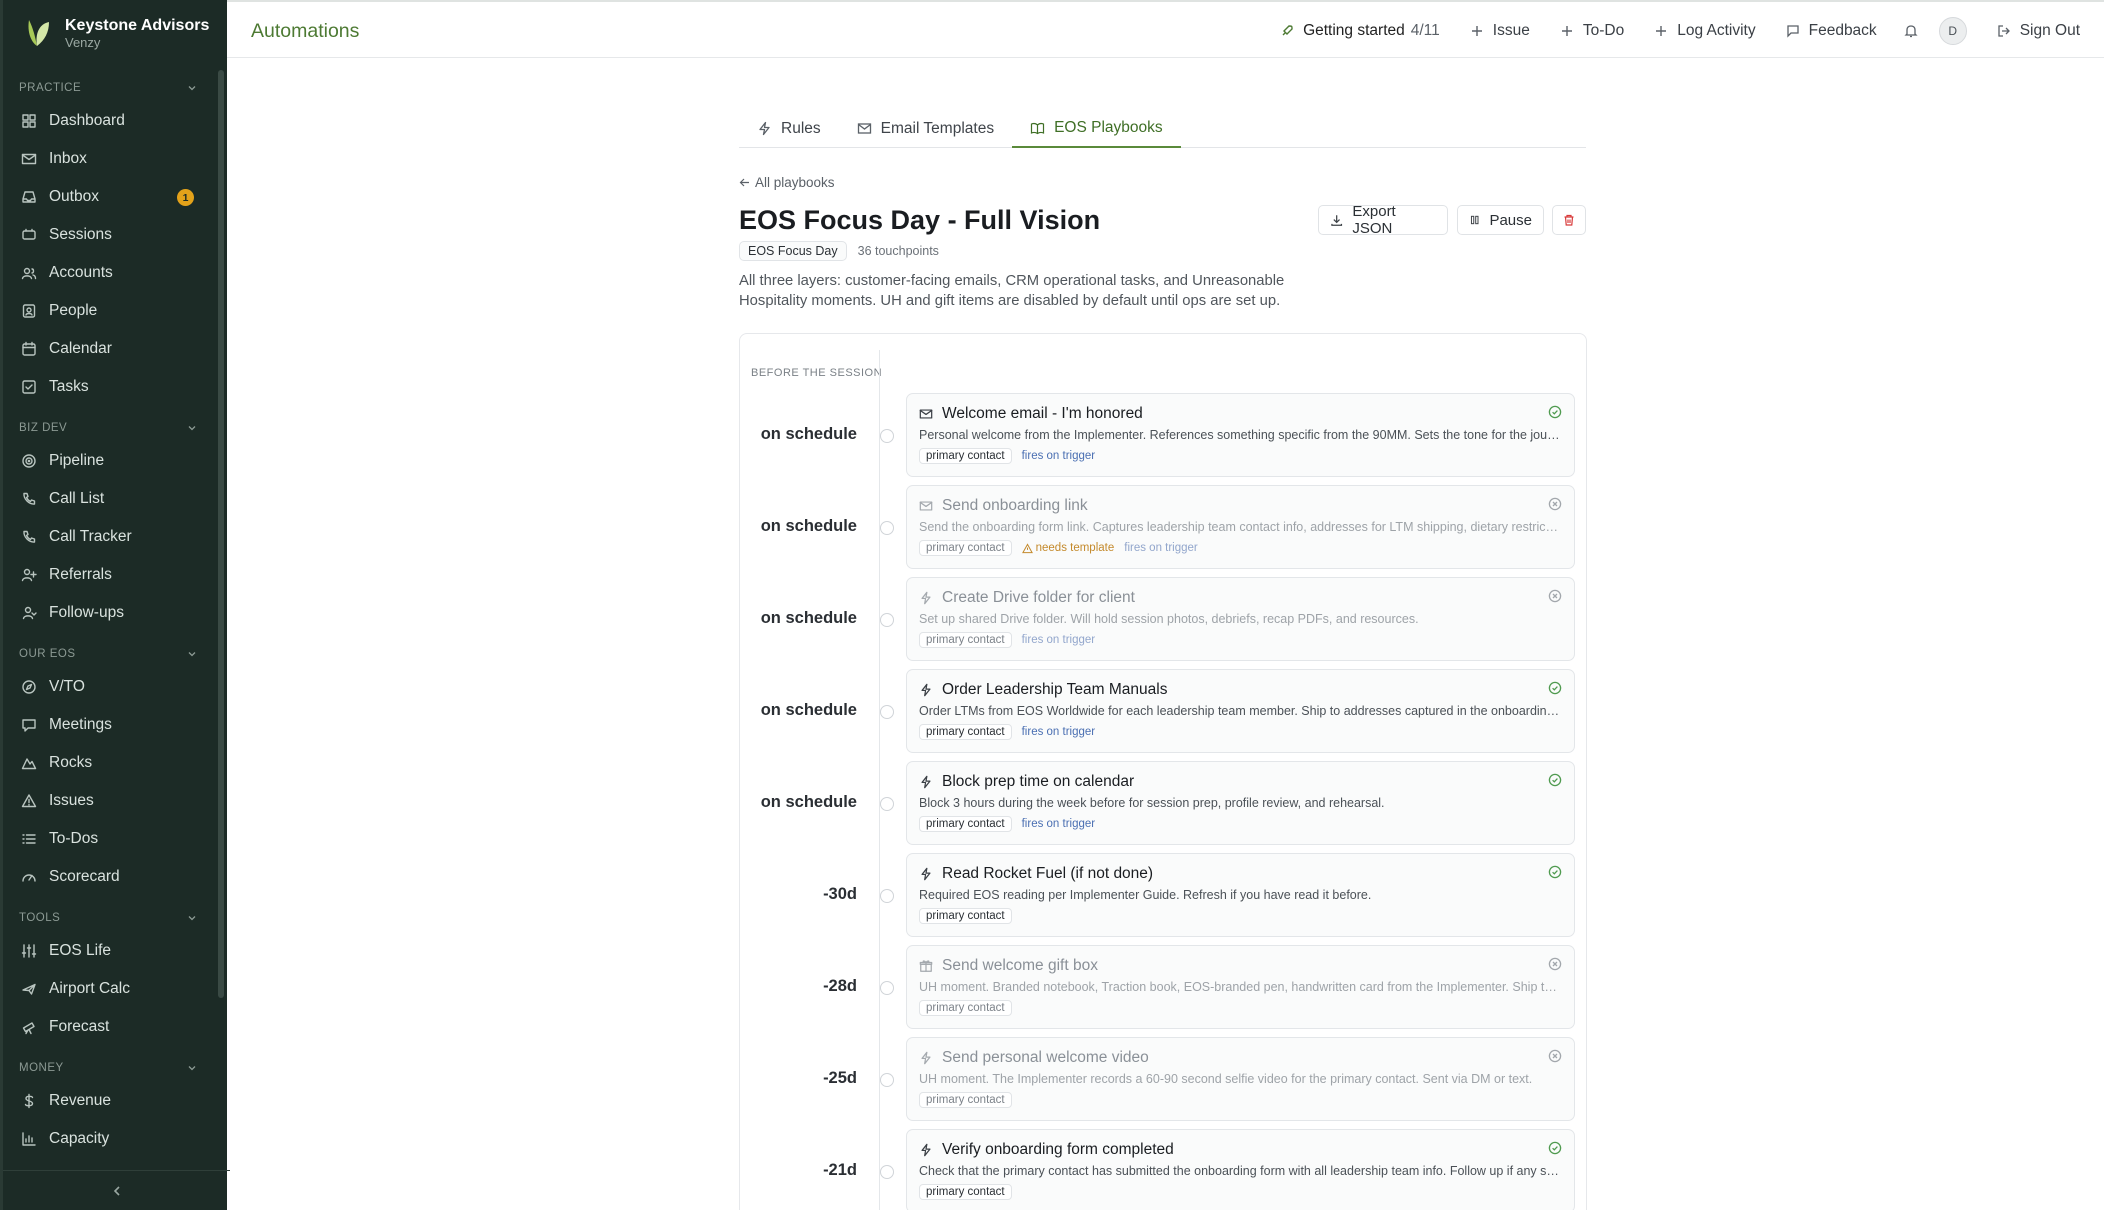 This screenshot has height=1210, width=2104. I want to click on sign-out-label: Sign Out, so click(2049, 30).